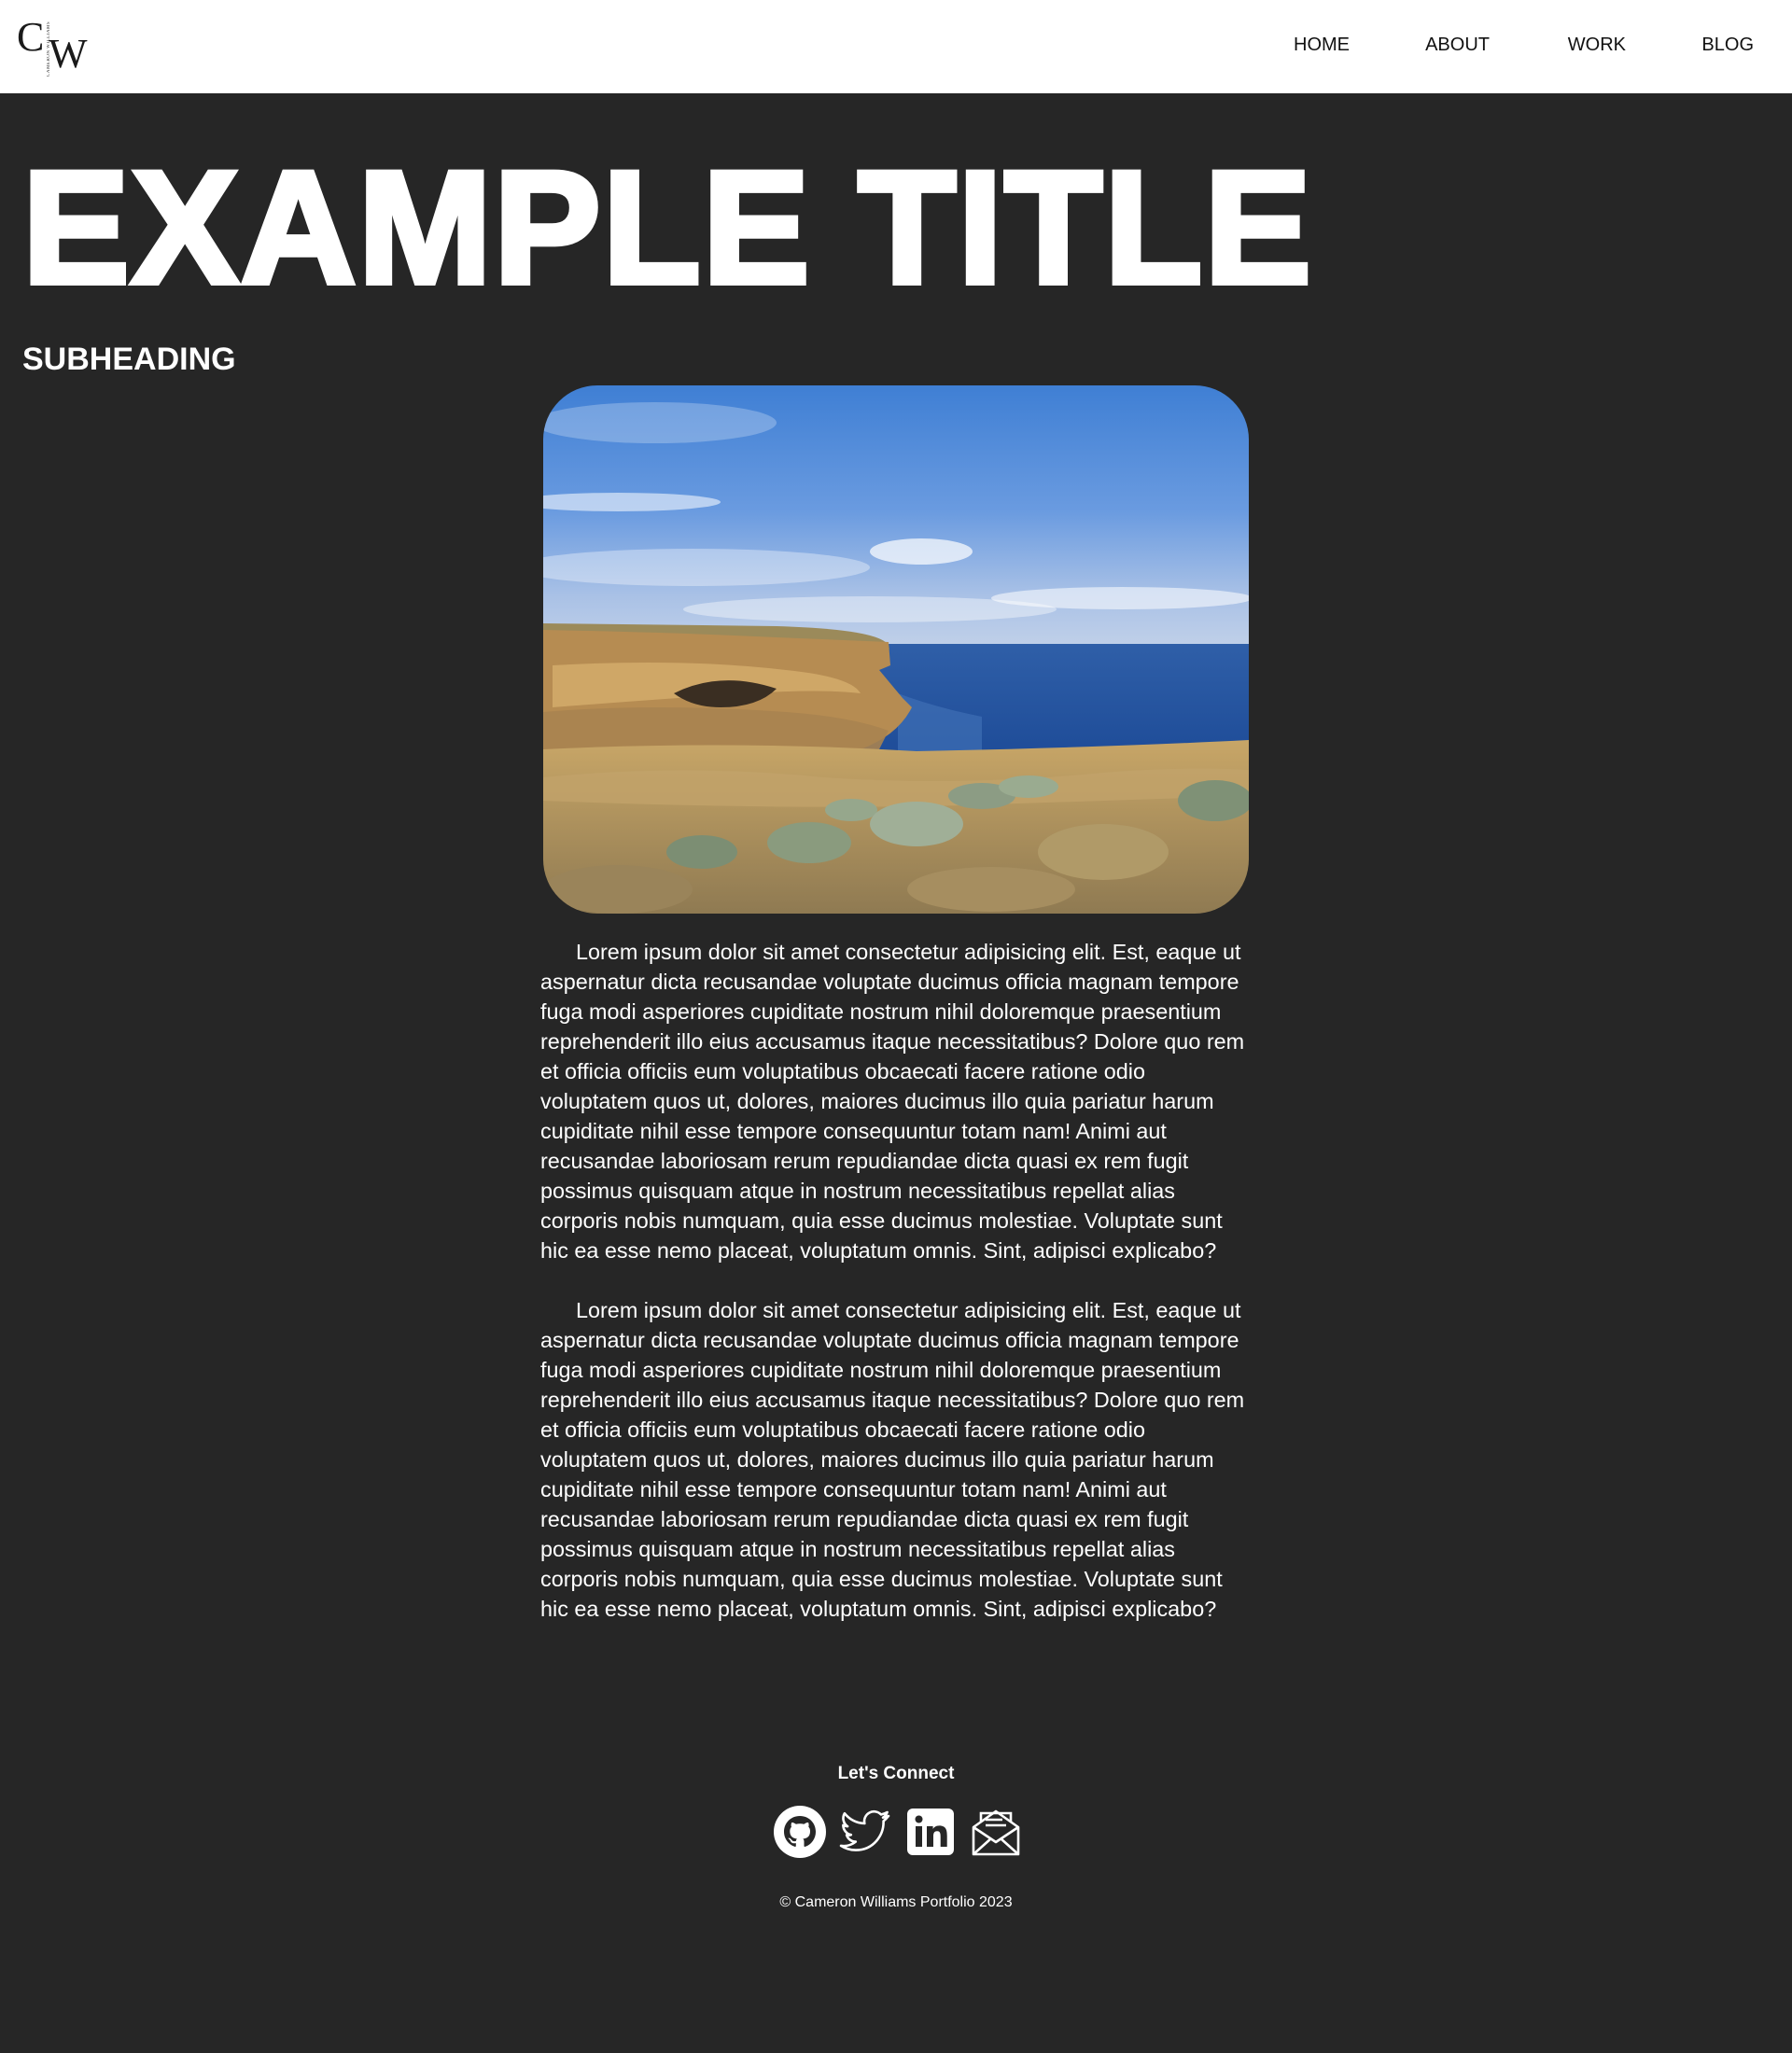 This screenshot has width=1792, height=2053. Describe the element at coordinates (898, 1834) in the screenshot. I see `social-links` at that location.